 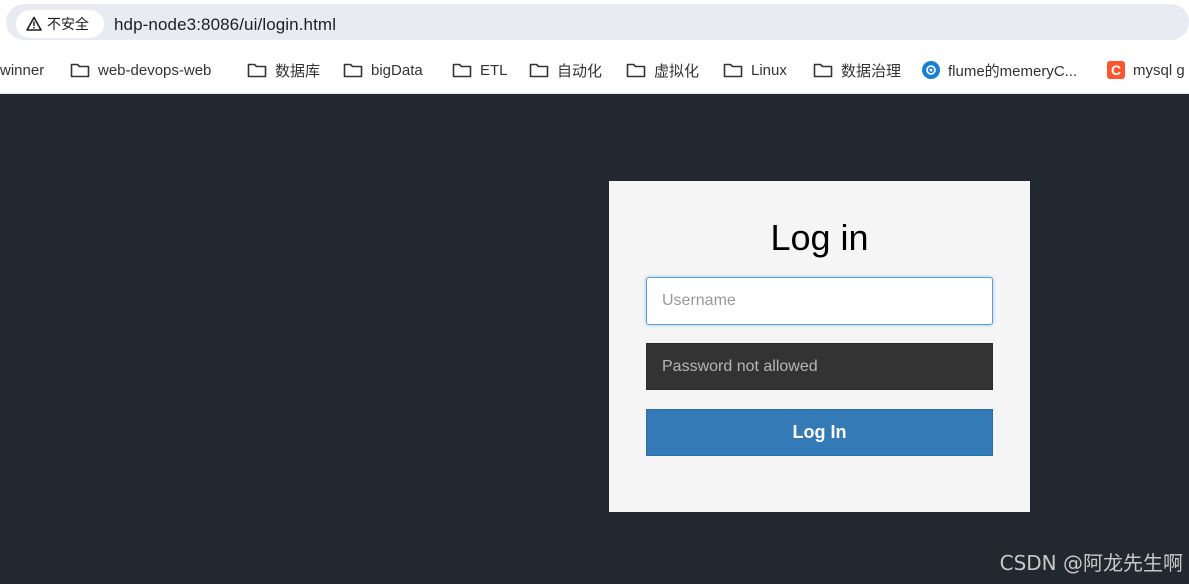 What do you see at coordinates (1159, 70) in the screenshot?
I see `bookmark-label: mysql g` at bounding box center [1159, 70].